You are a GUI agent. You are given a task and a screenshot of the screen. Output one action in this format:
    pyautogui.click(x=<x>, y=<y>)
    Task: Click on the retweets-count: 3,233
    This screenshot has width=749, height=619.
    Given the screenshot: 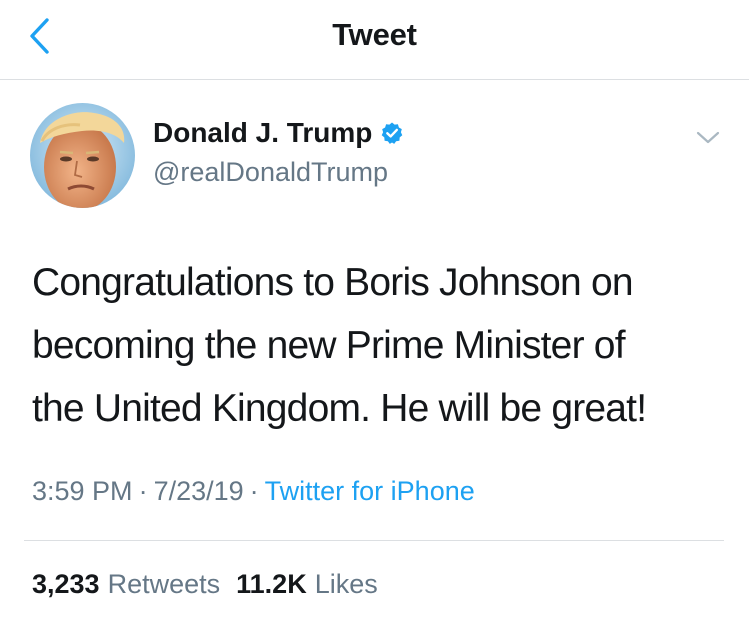 What is the action you would take?
    pyautogui.click(x=66, y=584)
    